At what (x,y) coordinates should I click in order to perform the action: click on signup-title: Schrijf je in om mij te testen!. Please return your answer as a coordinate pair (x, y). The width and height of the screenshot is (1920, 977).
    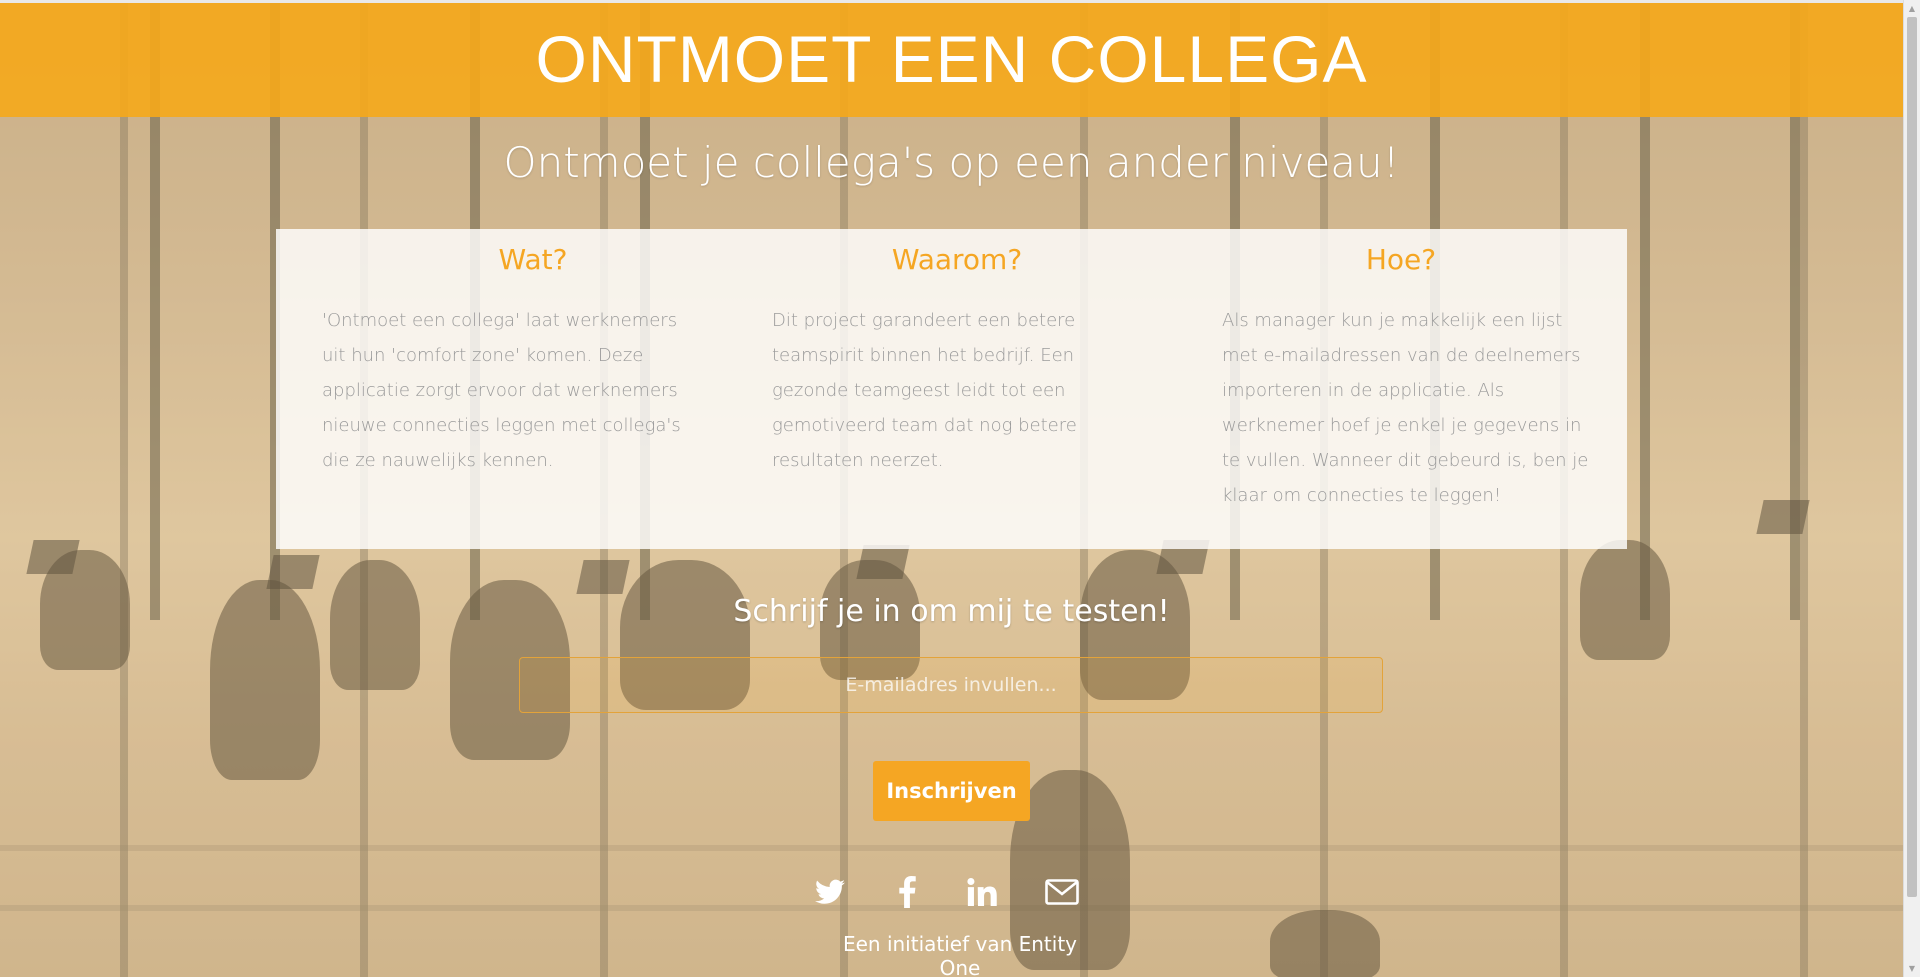
    Looking at the image, I should click on (951, 611).